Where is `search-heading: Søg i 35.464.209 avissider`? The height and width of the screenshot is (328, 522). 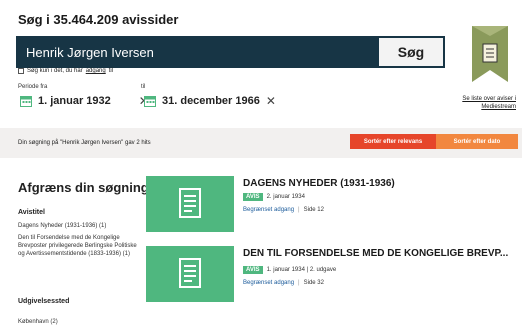 search-heading: Søg i 35.464.209 avissider is located at coordinates (98, 19).